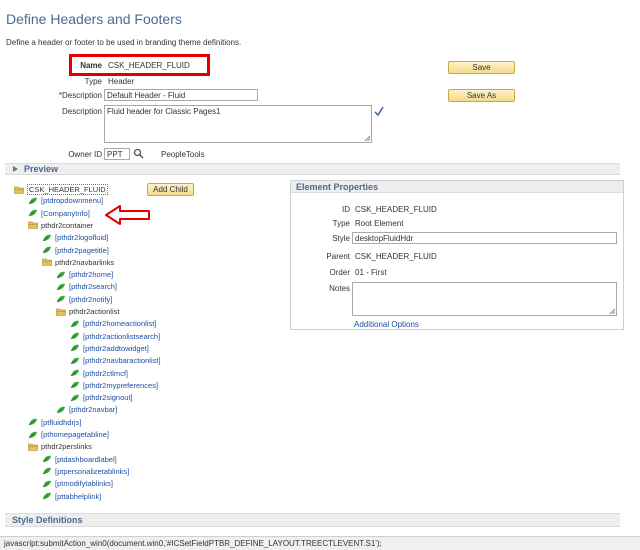 This screenshot has height=550, width=640. I want to click on tree-node-label: [pthdr2navbar], so click(93, 409).